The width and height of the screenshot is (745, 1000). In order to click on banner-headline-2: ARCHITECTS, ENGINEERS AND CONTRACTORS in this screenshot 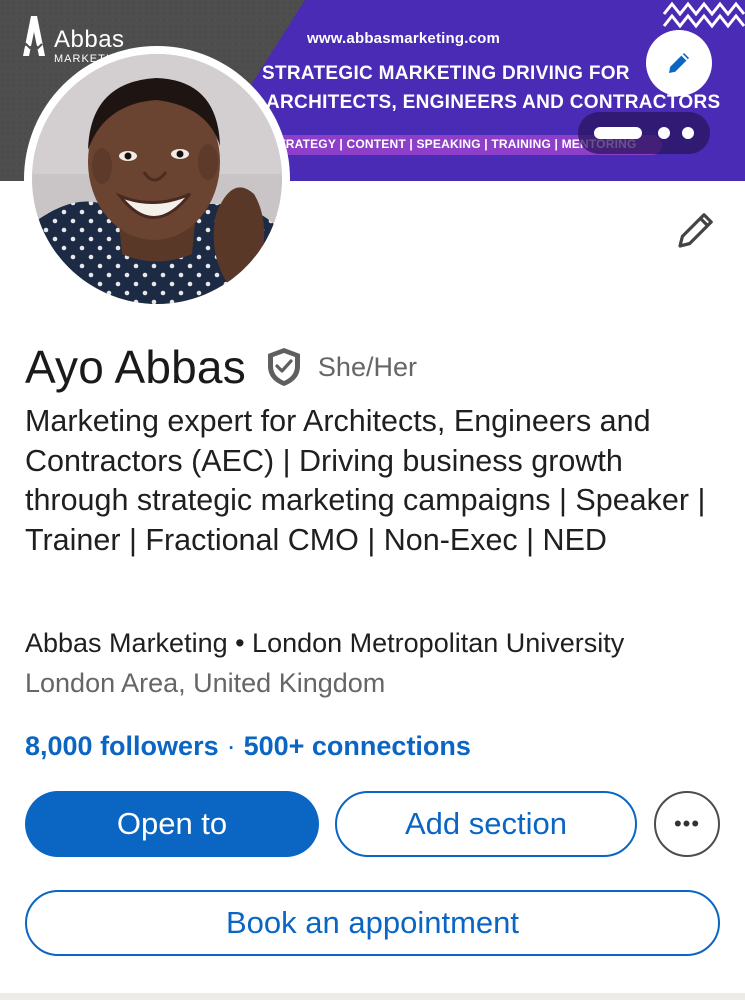, I will do `click(493, 102)`.